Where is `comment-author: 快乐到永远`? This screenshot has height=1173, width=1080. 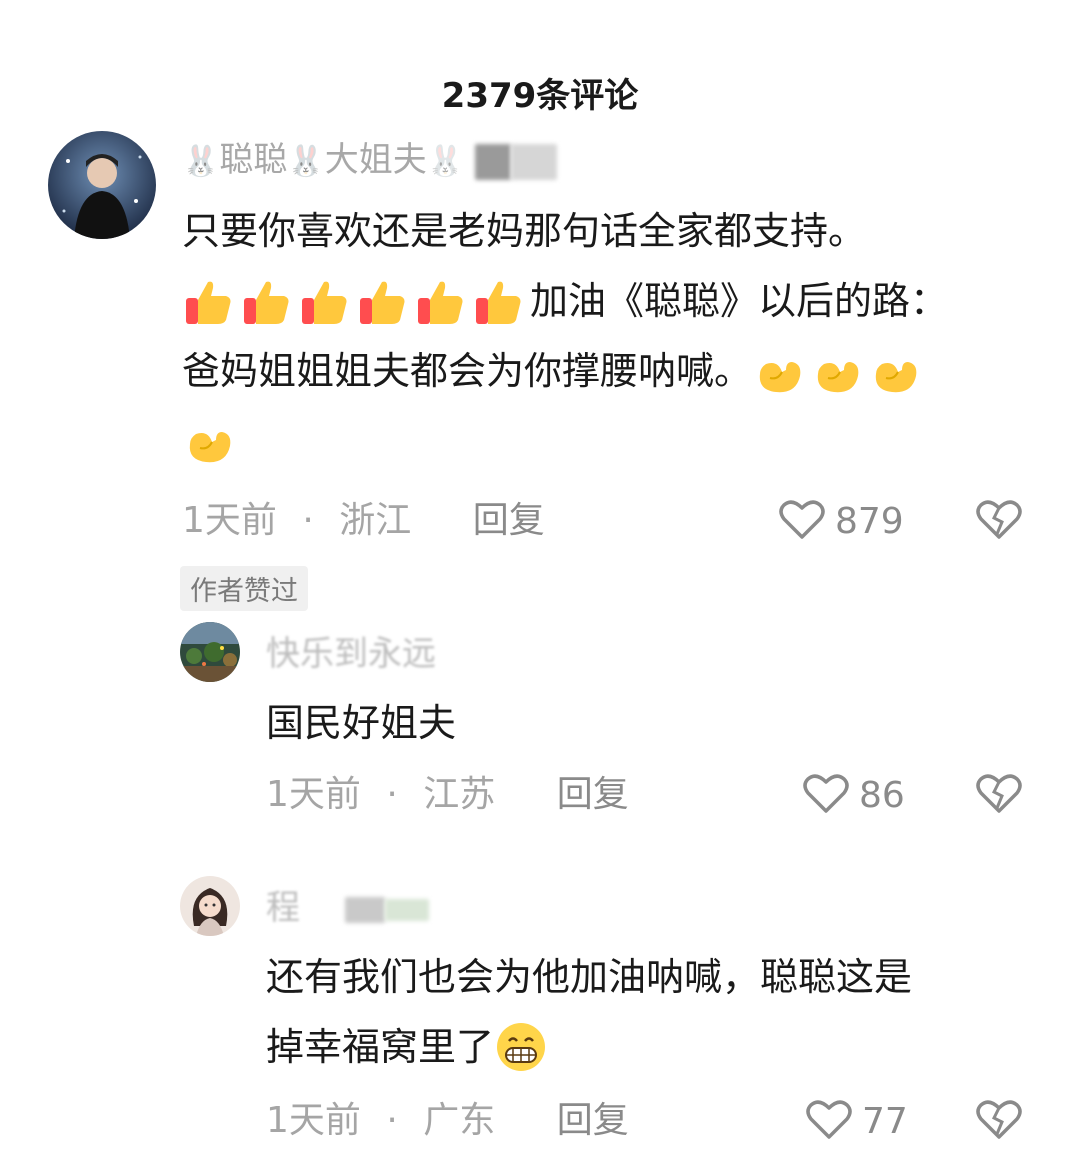 comment-author: 快乐到永远 is located at coordinates (351, 654).